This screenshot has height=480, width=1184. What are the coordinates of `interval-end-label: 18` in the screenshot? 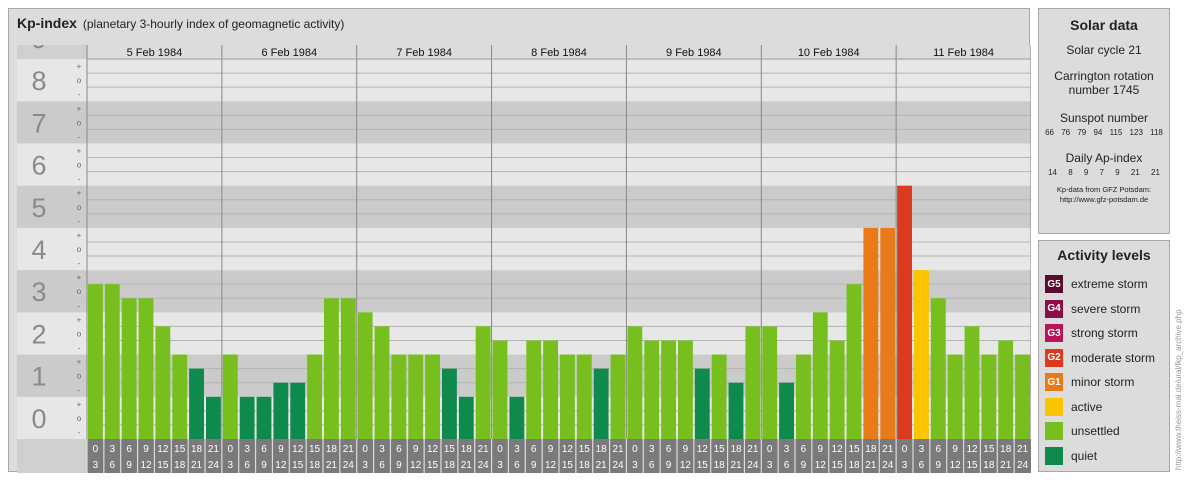 It's located at (989, 465).